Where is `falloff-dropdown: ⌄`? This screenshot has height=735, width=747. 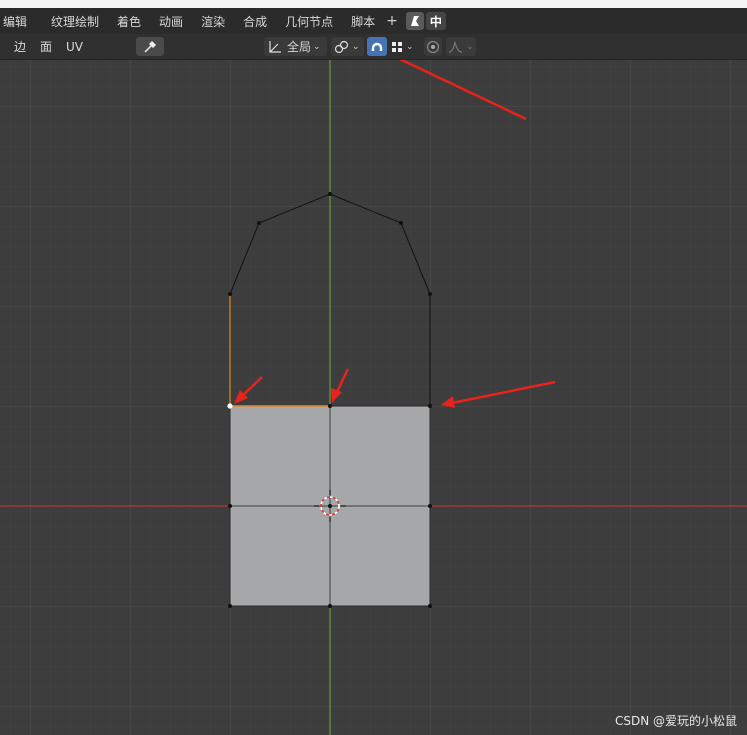
falloff-dropdown: ⌄ is located at coordinates (461, 46).